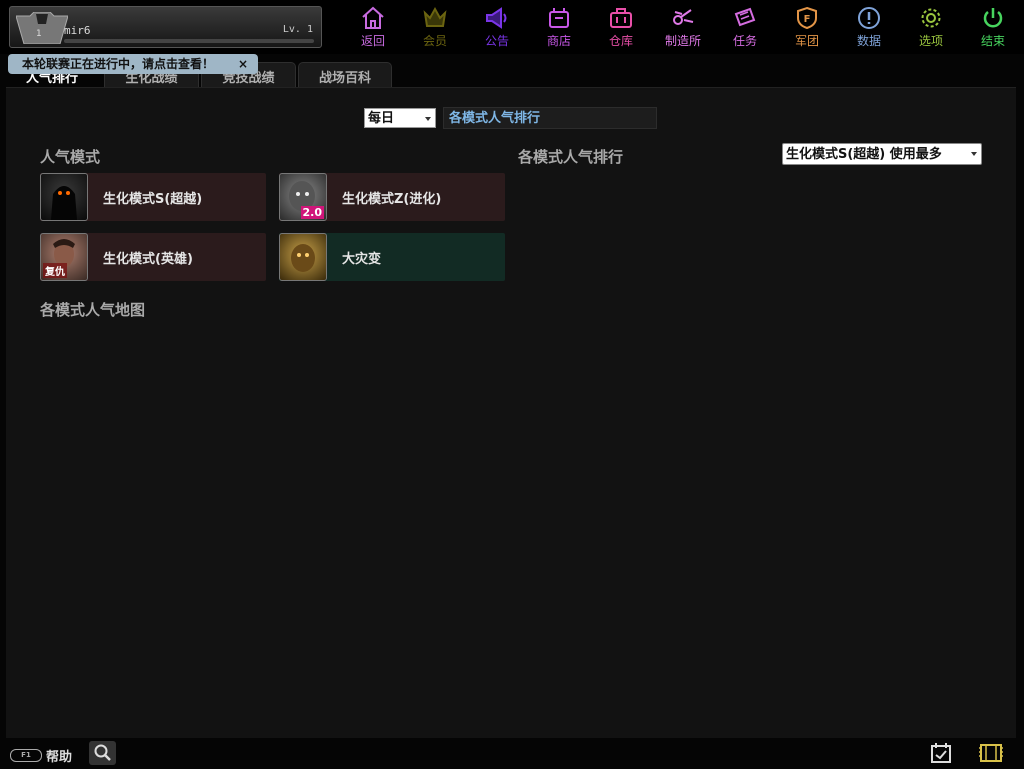 The image size is (1024, 769). What do you see at coordinates (400, 118) in the screenshot?
I see `period-select: 每日` at bounding box center [400, 118].